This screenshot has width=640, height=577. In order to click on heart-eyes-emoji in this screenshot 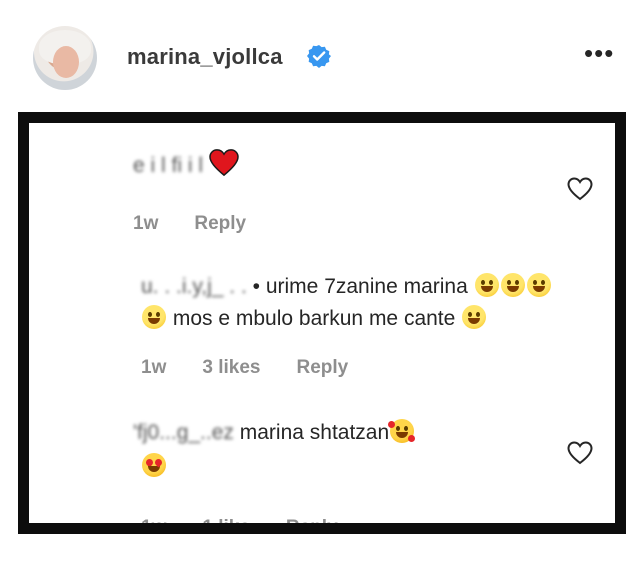, I will do `click(154, 465)`.